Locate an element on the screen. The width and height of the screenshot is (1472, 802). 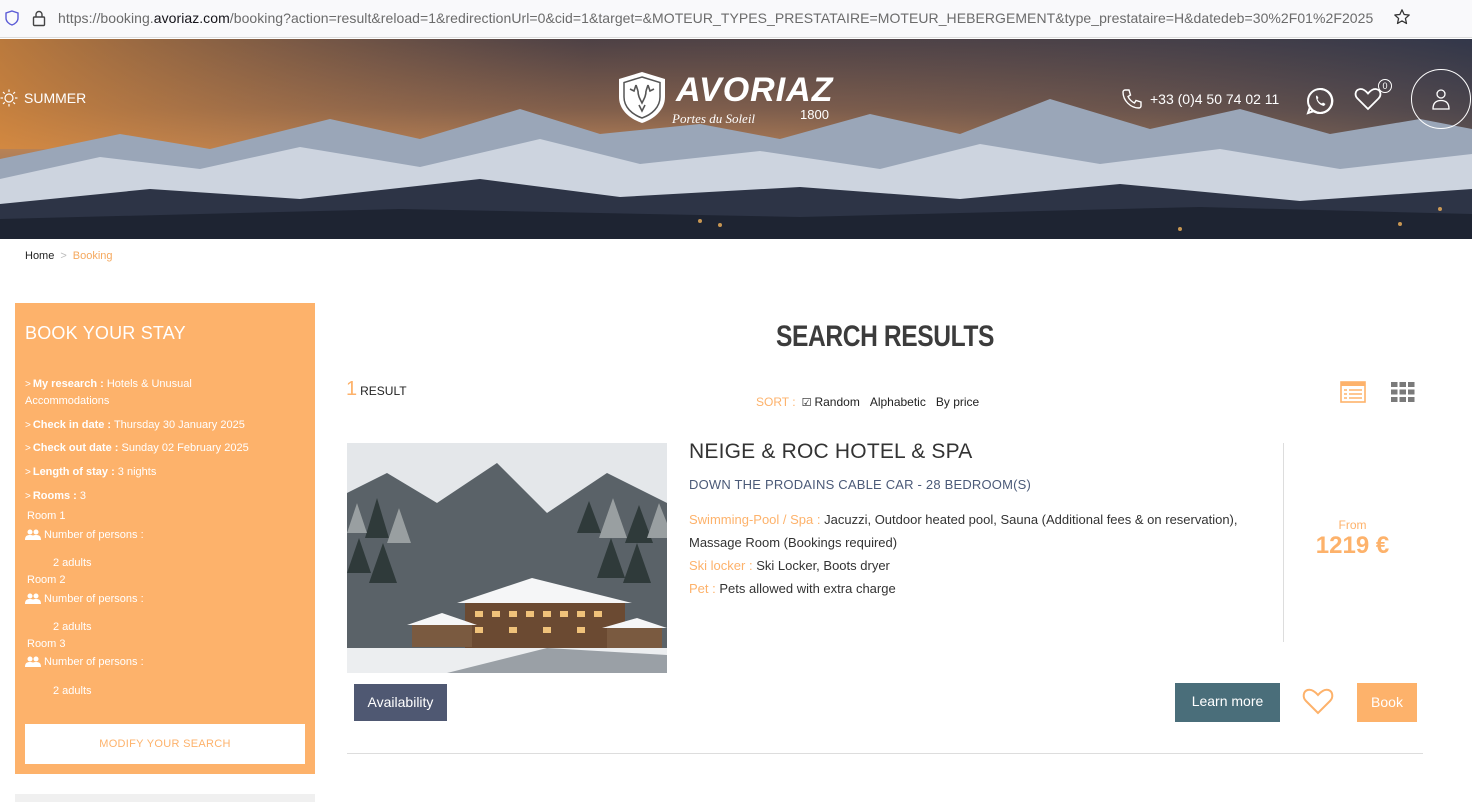
room-3-adults: 2 adults is located at coordinates (72, 691).